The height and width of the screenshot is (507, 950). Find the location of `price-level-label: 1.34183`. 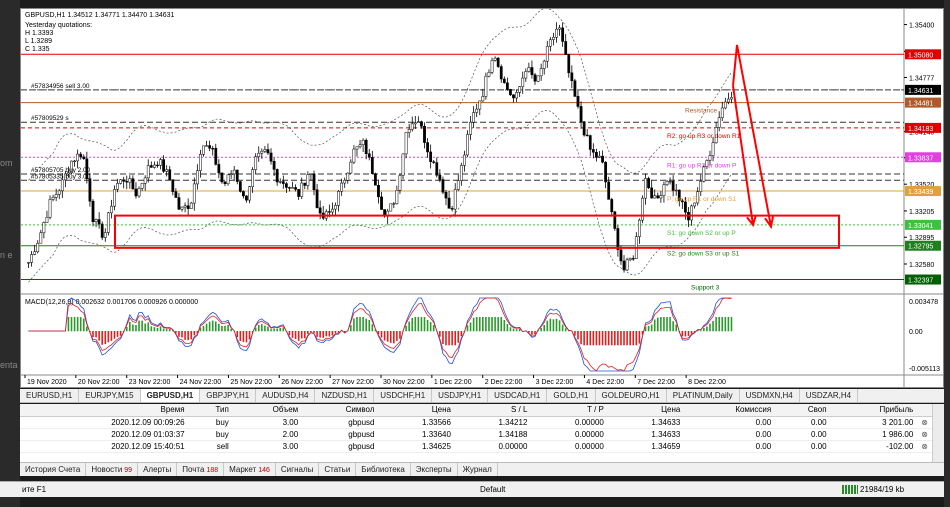

price-level-label: 1.34183 is located at coordinates (920, 129).